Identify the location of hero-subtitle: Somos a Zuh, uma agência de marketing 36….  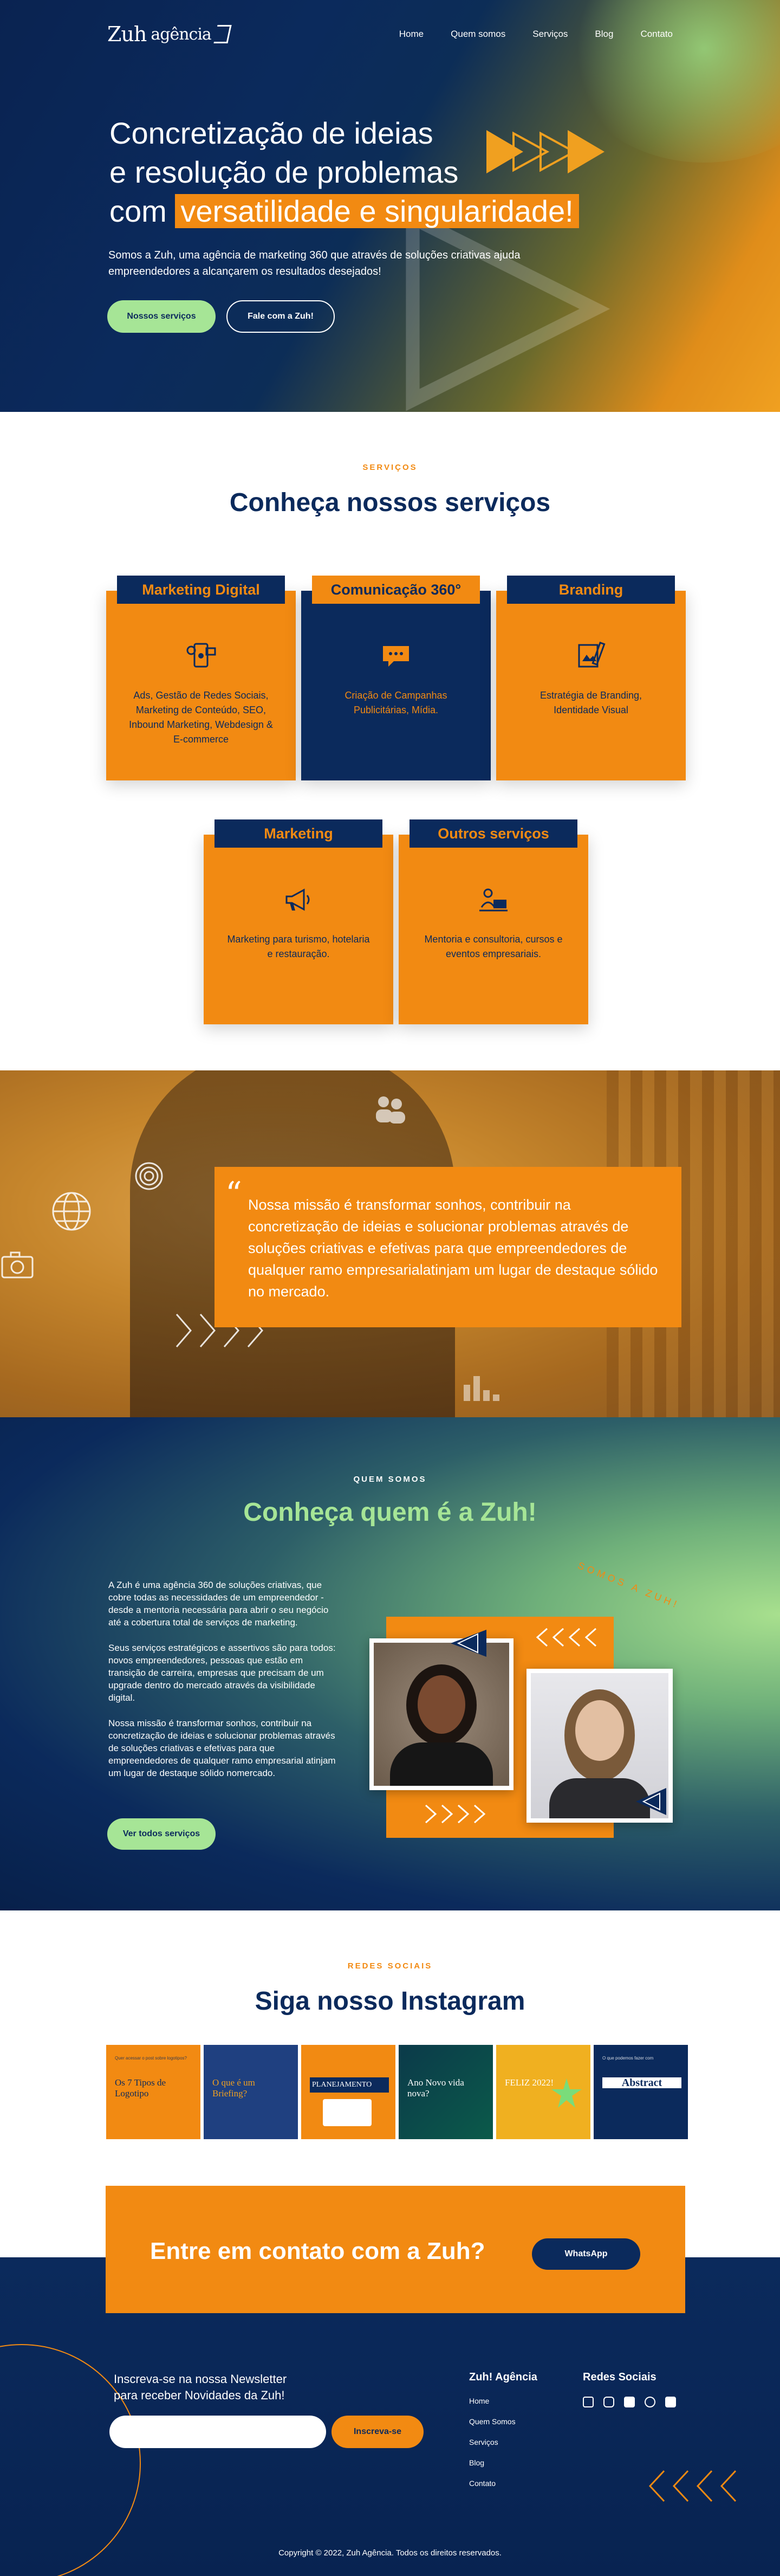
(314, 263).